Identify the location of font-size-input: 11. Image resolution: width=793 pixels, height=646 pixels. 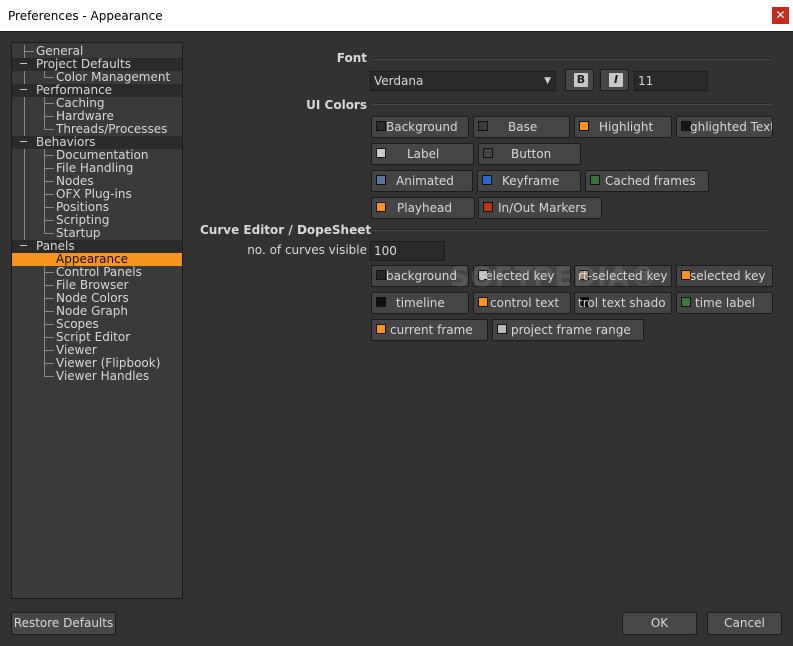
(671, 81).